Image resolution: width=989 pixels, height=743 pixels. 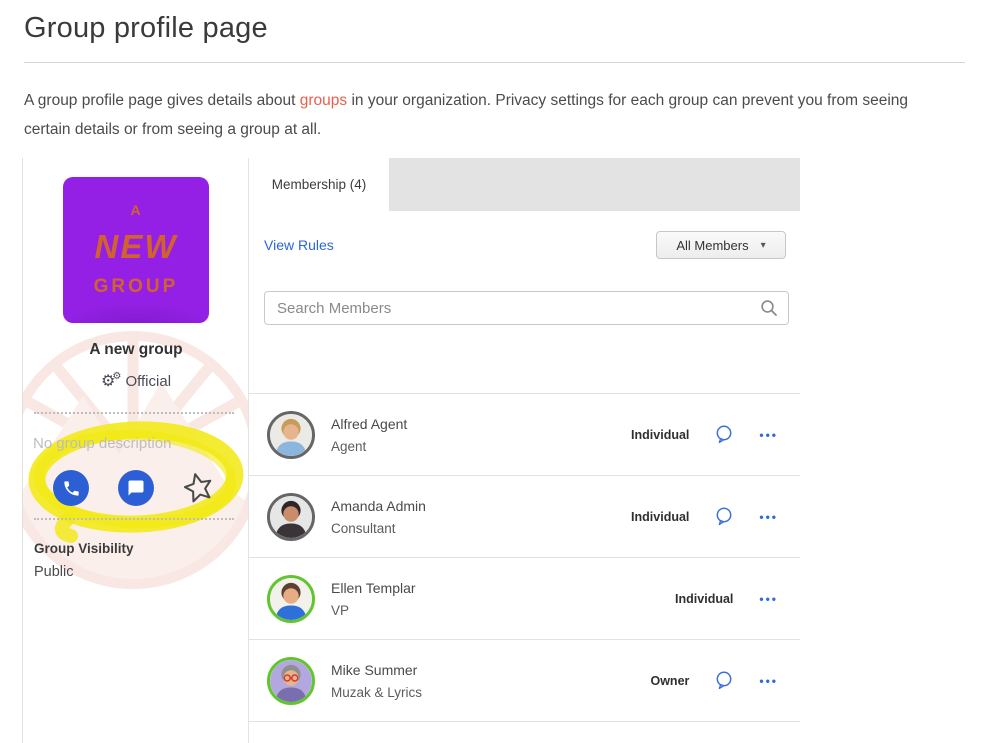 What do you see at coordinates (148, 381) in the screenshot?
I see `official-badge-label: Official` at bounding box center [148, 381].